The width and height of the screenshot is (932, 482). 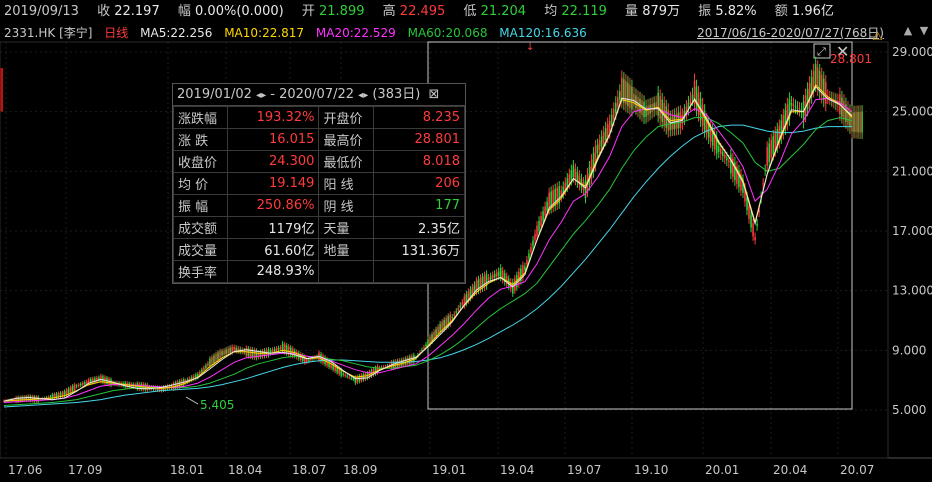 What do you see at coordinates (419, 139) in the screenshot?
I see `stats-value: 28.801` at bounding box center [419, 139].